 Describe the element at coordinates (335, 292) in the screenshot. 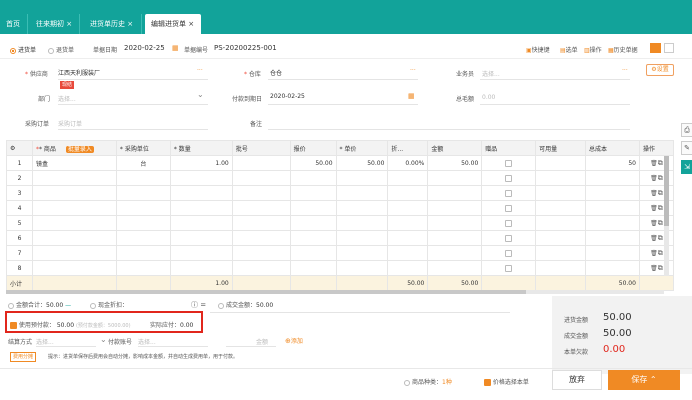

I see `h-scrollbar` at that location.